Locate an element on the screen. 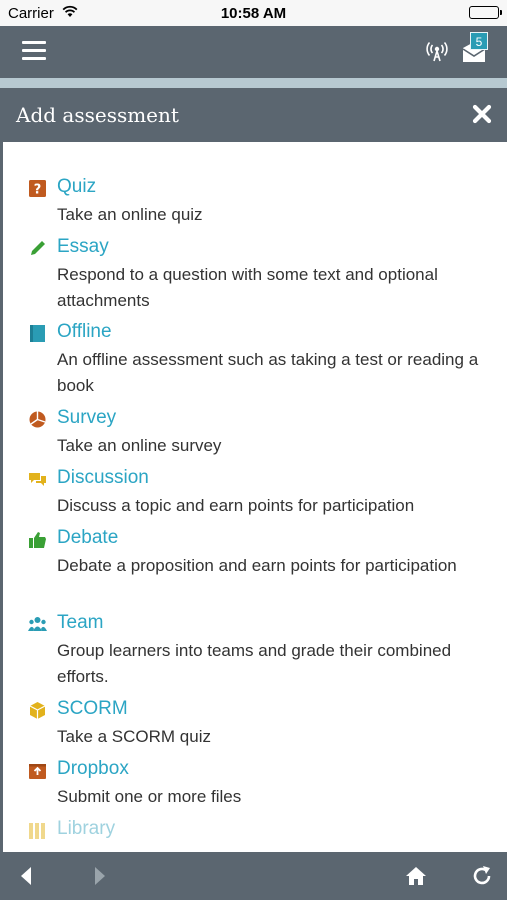 The height and width of the screenshot is (900, 507). refresh-icon is located at coordinates (482, 875).